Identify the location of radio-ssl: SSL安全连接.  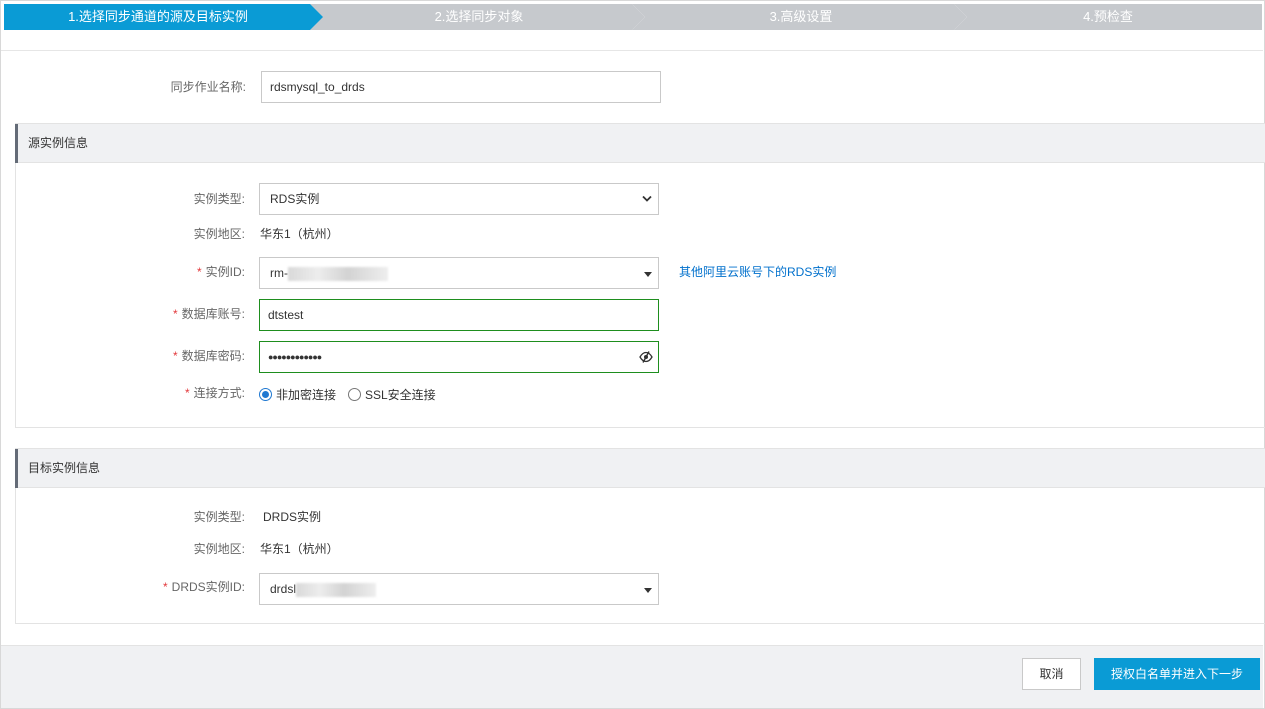
(392, 394).